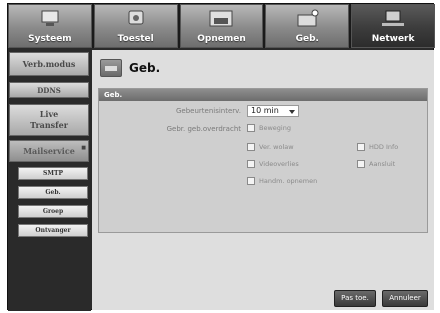 The height and width of the screenshot is (313, 440). I want to click on tab-systeem: Systeem, so click(50, 26).